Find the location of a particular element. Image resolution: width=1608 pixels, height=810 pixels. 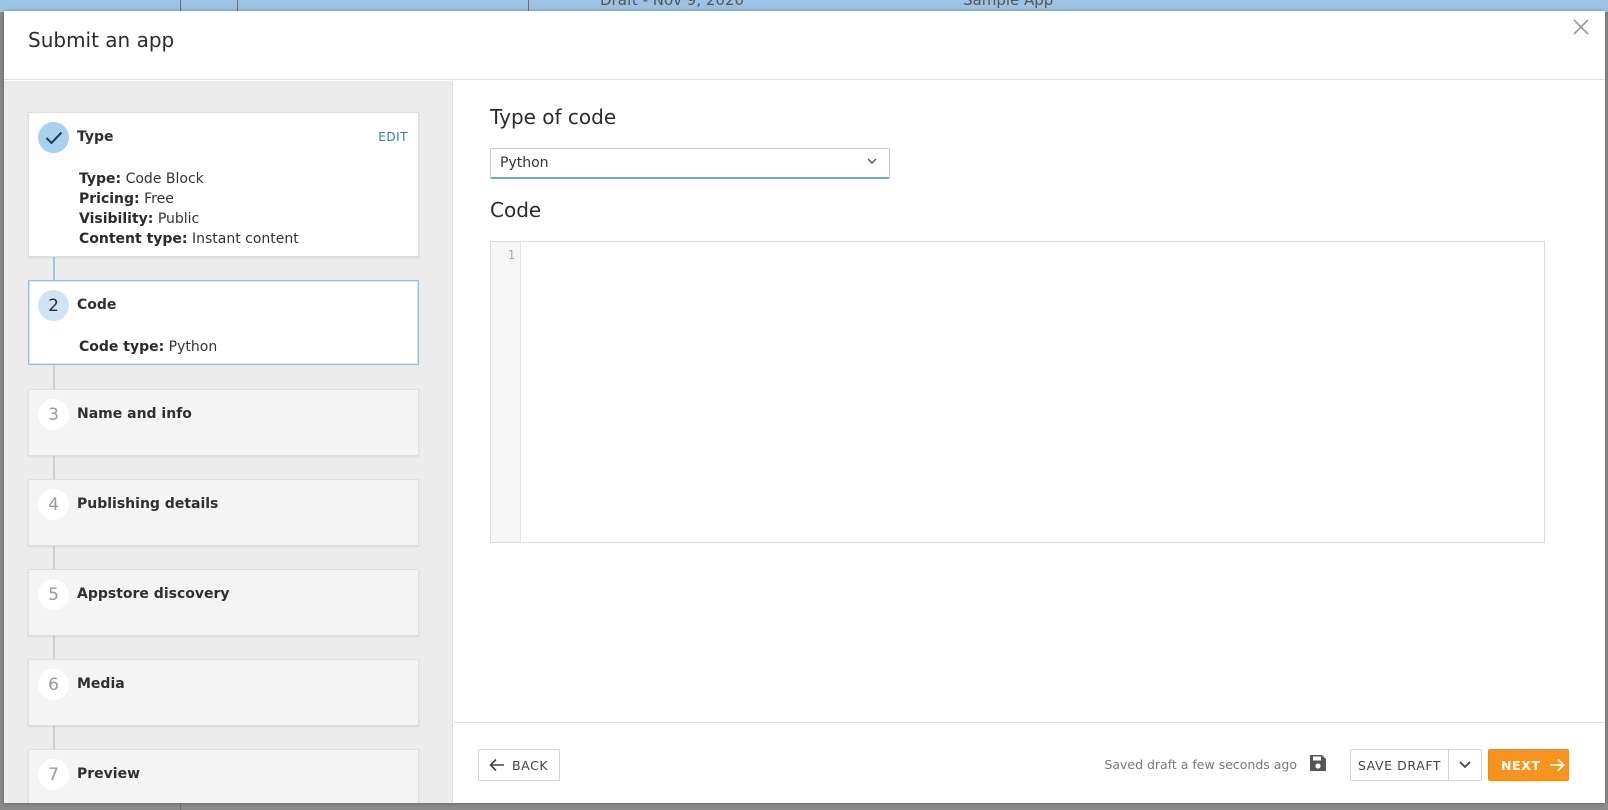

detail-row: Content type: Instant content is located at coordinates (189, 239).